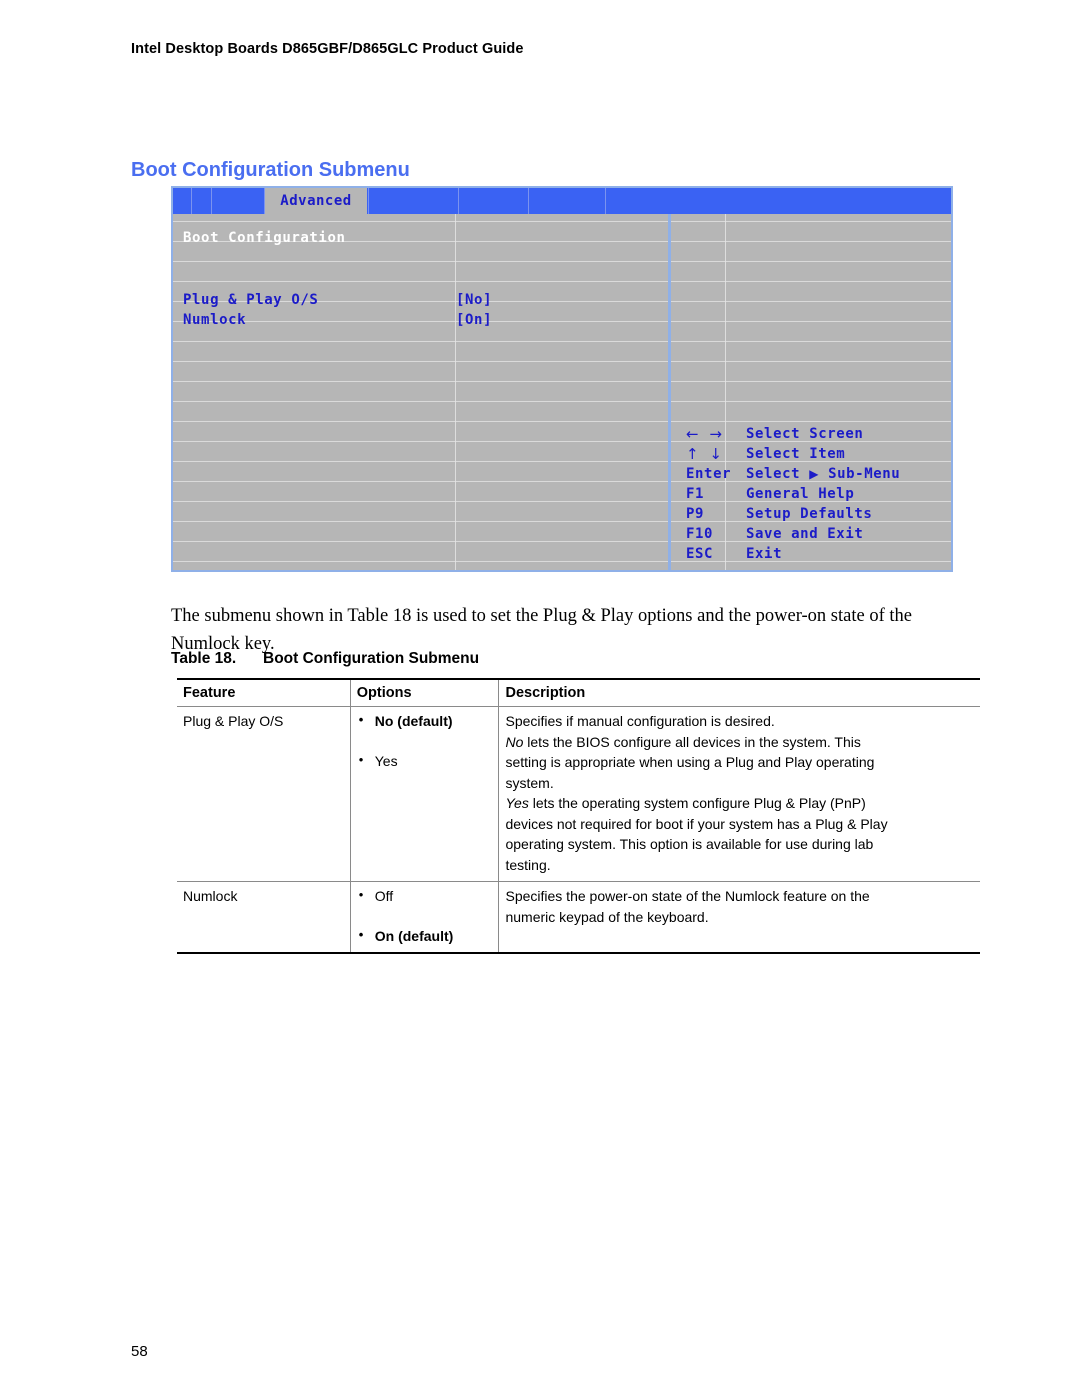 The height and width of the screenshot is (1397, 1080). I want to click on help-key-label: F1, so click(695, 494).